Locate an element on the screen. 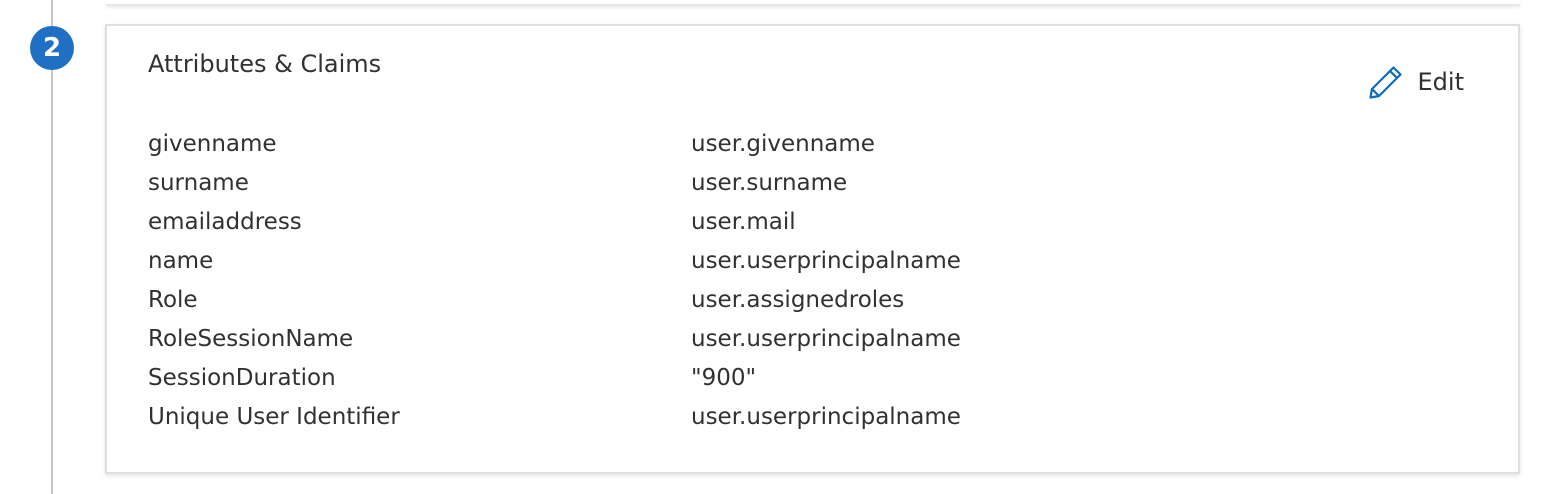 The image size is (1560, 494). claim-row: surname user.surname is located at coordinates (554, 182).